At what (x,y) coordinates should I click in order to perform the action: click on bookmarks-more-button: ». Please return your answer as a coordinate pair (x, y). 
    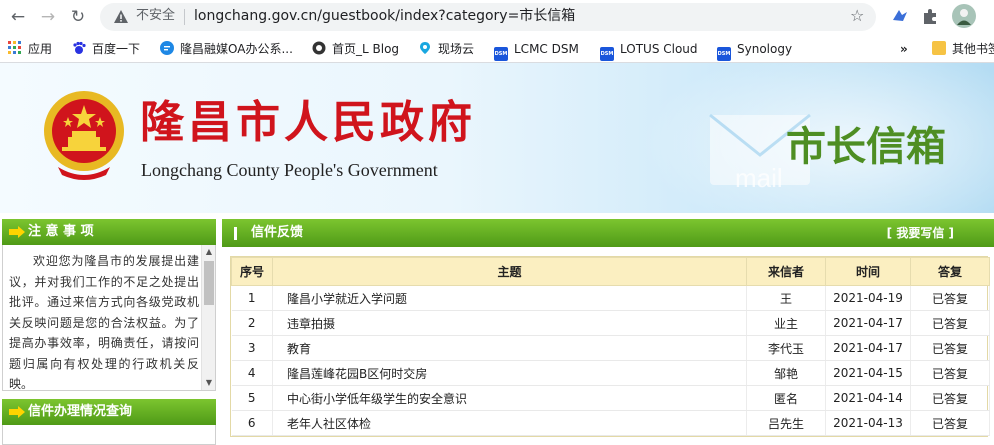
    Looking at the image, I should click on (904, 49).